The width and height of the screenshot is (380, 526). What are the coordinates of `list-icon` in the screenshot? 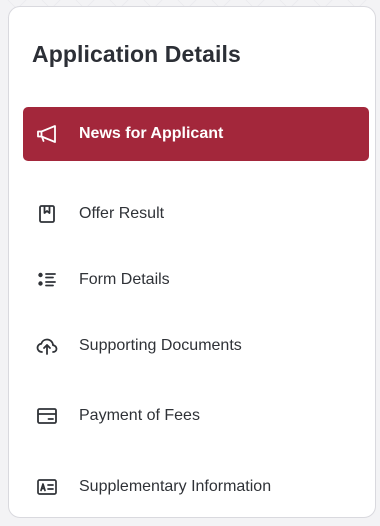 It's located at (47, 280).